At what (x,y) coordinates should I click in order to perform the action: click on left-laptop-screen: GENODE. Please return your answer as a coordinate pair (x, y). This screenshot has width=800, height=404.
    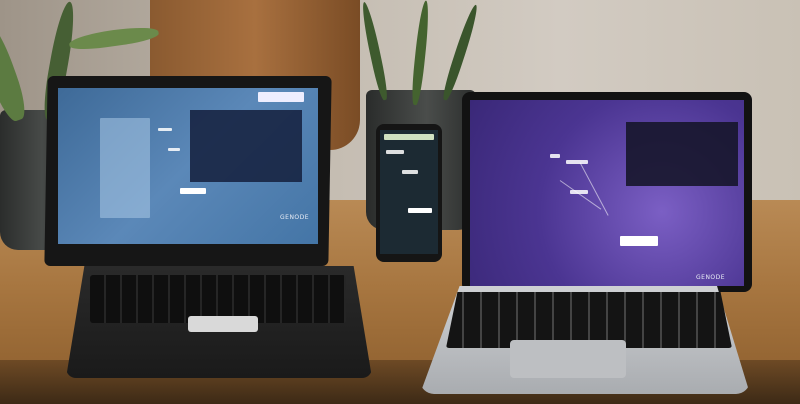
    Looking at the image, I should click on (188, 166).